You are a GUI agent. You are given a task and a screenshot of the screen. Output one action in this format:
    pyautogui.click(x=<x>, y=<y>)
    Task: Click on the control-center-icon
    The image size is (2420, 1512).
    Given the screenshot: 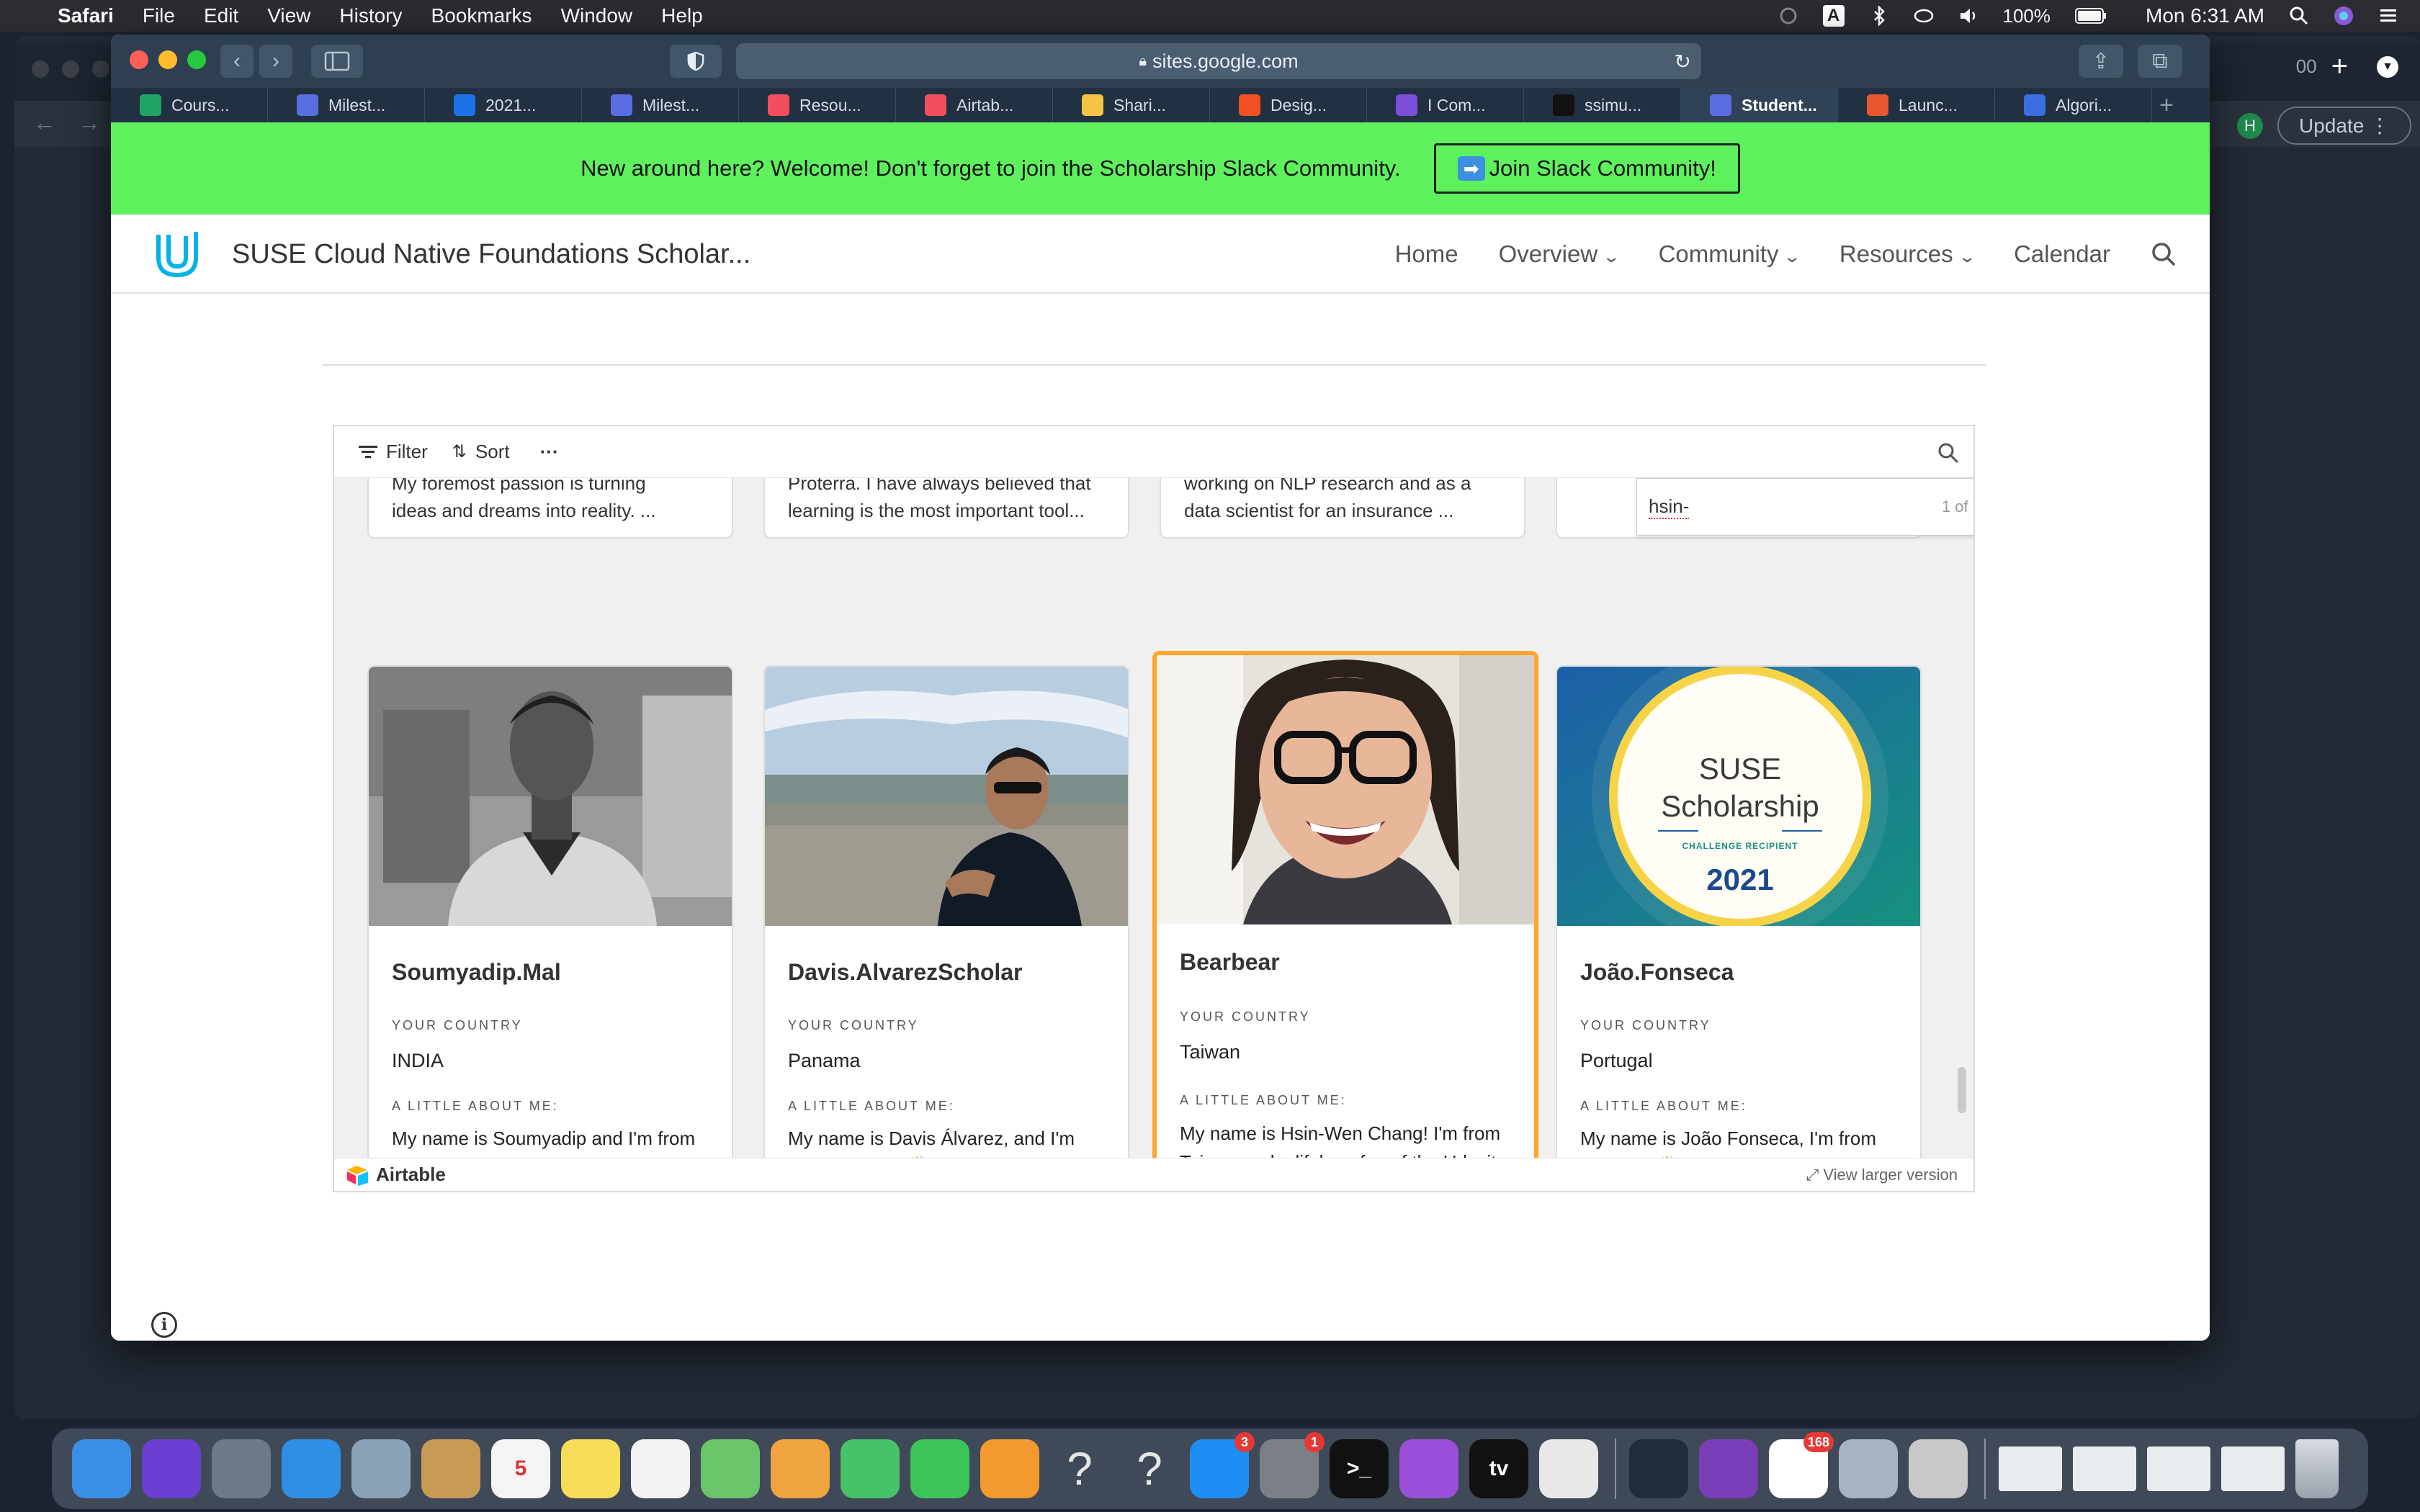 What is the action you would take?
    pyautogui.click(x=2388, y=16)
    